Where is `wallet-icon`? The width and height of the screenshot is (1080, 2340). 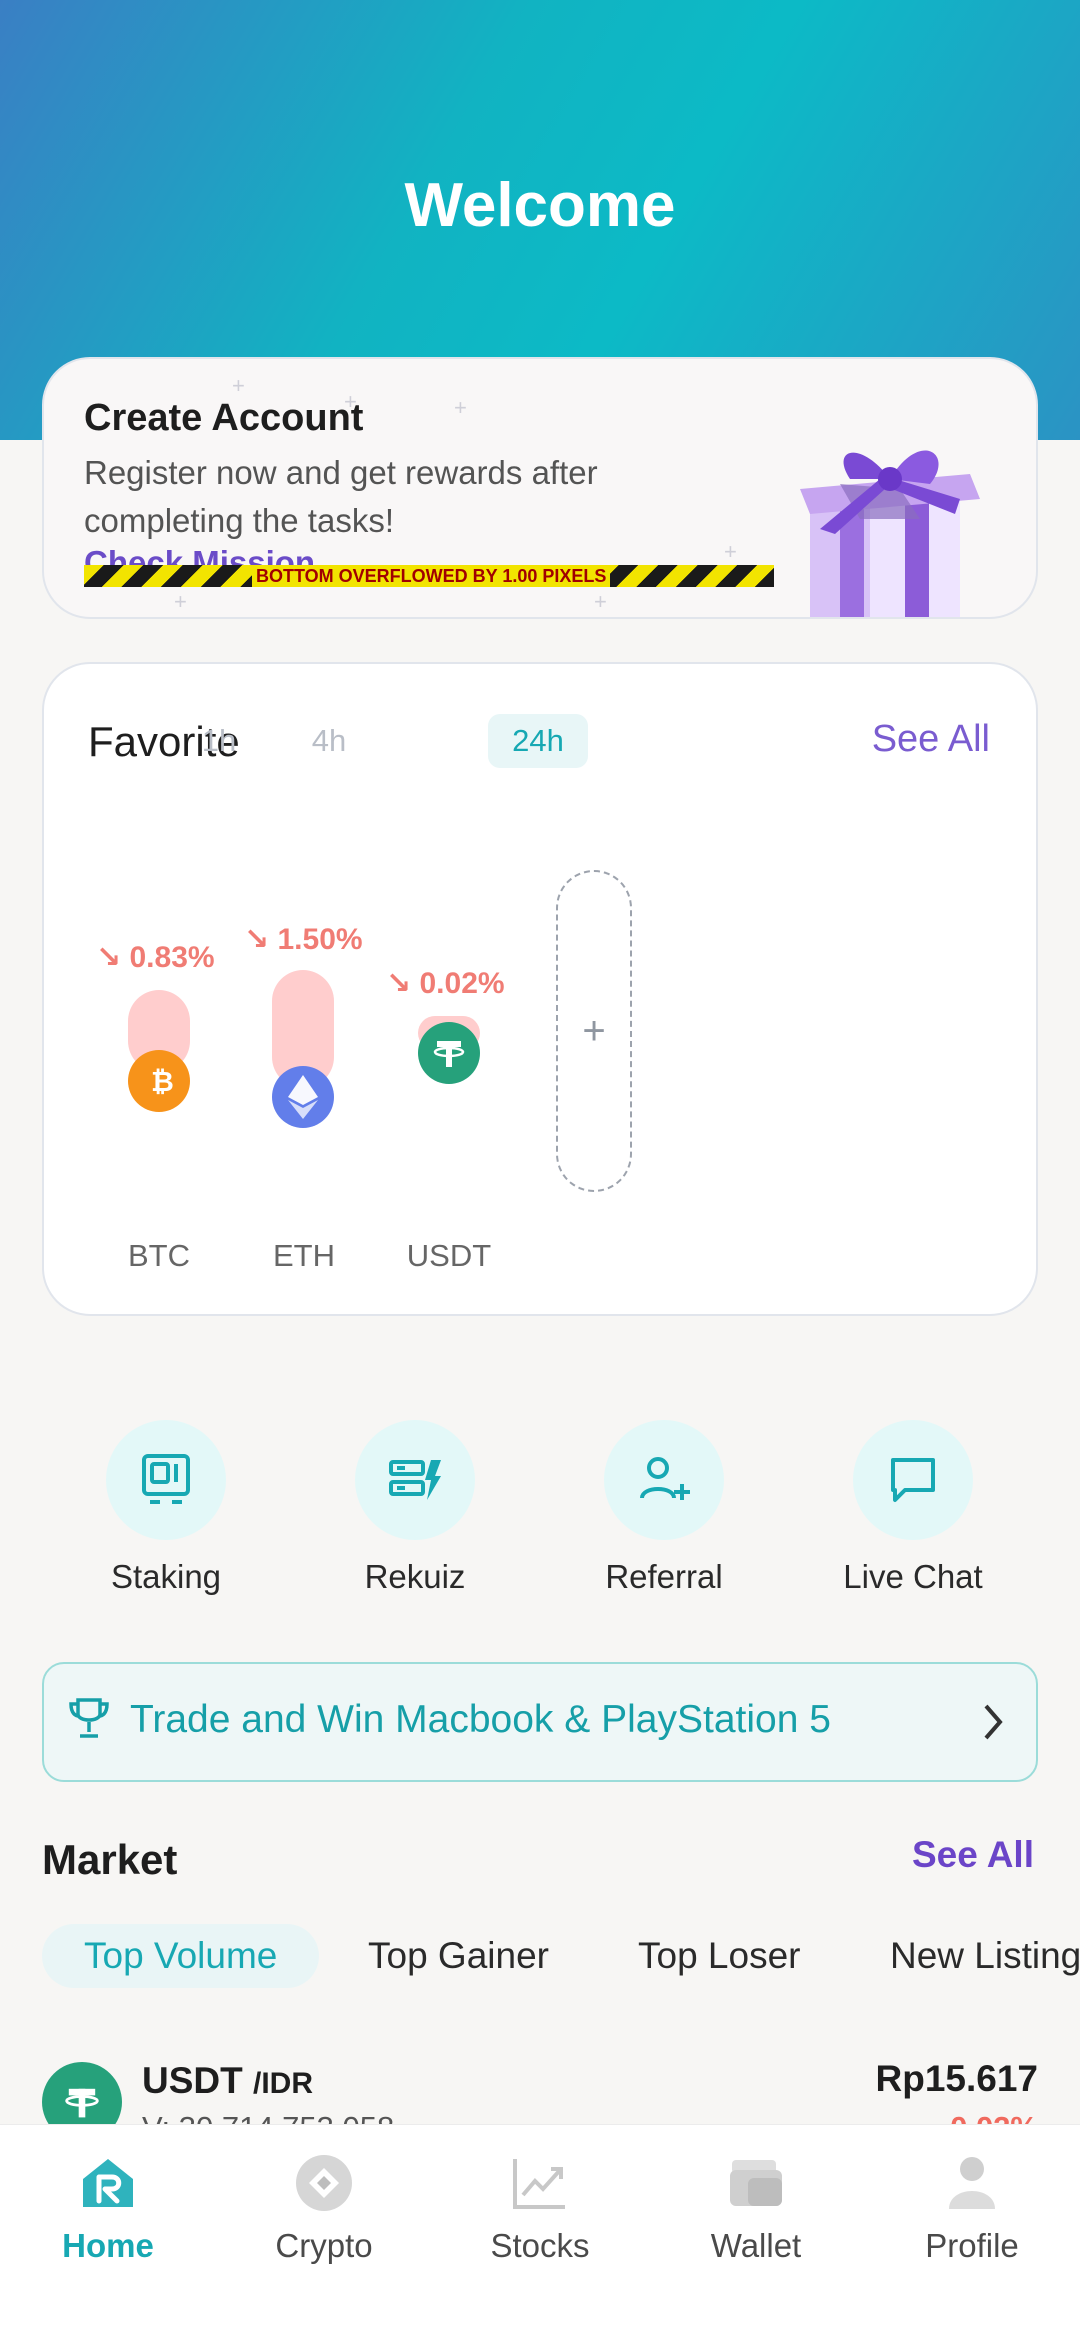
wallet-icon is located at coordinates (756, 2183).